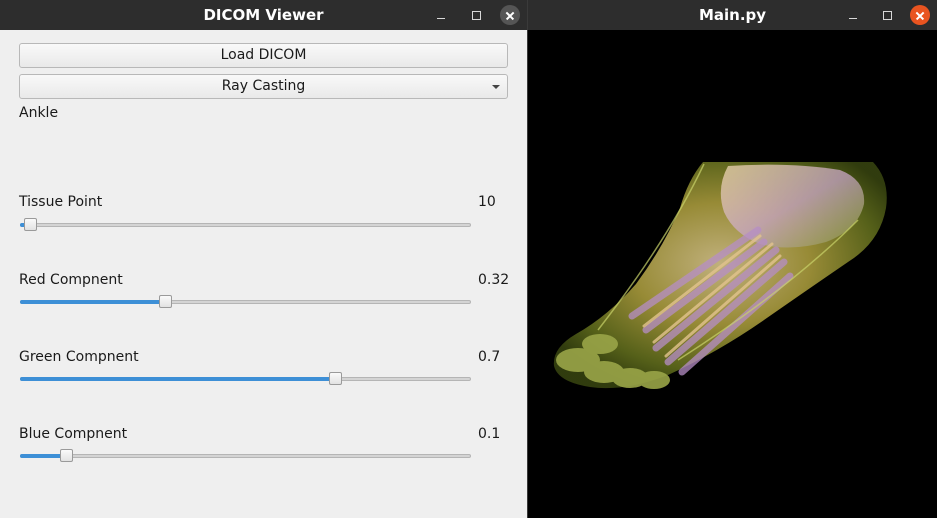  I want to click on chevron-down-icon, so click(496, 87).